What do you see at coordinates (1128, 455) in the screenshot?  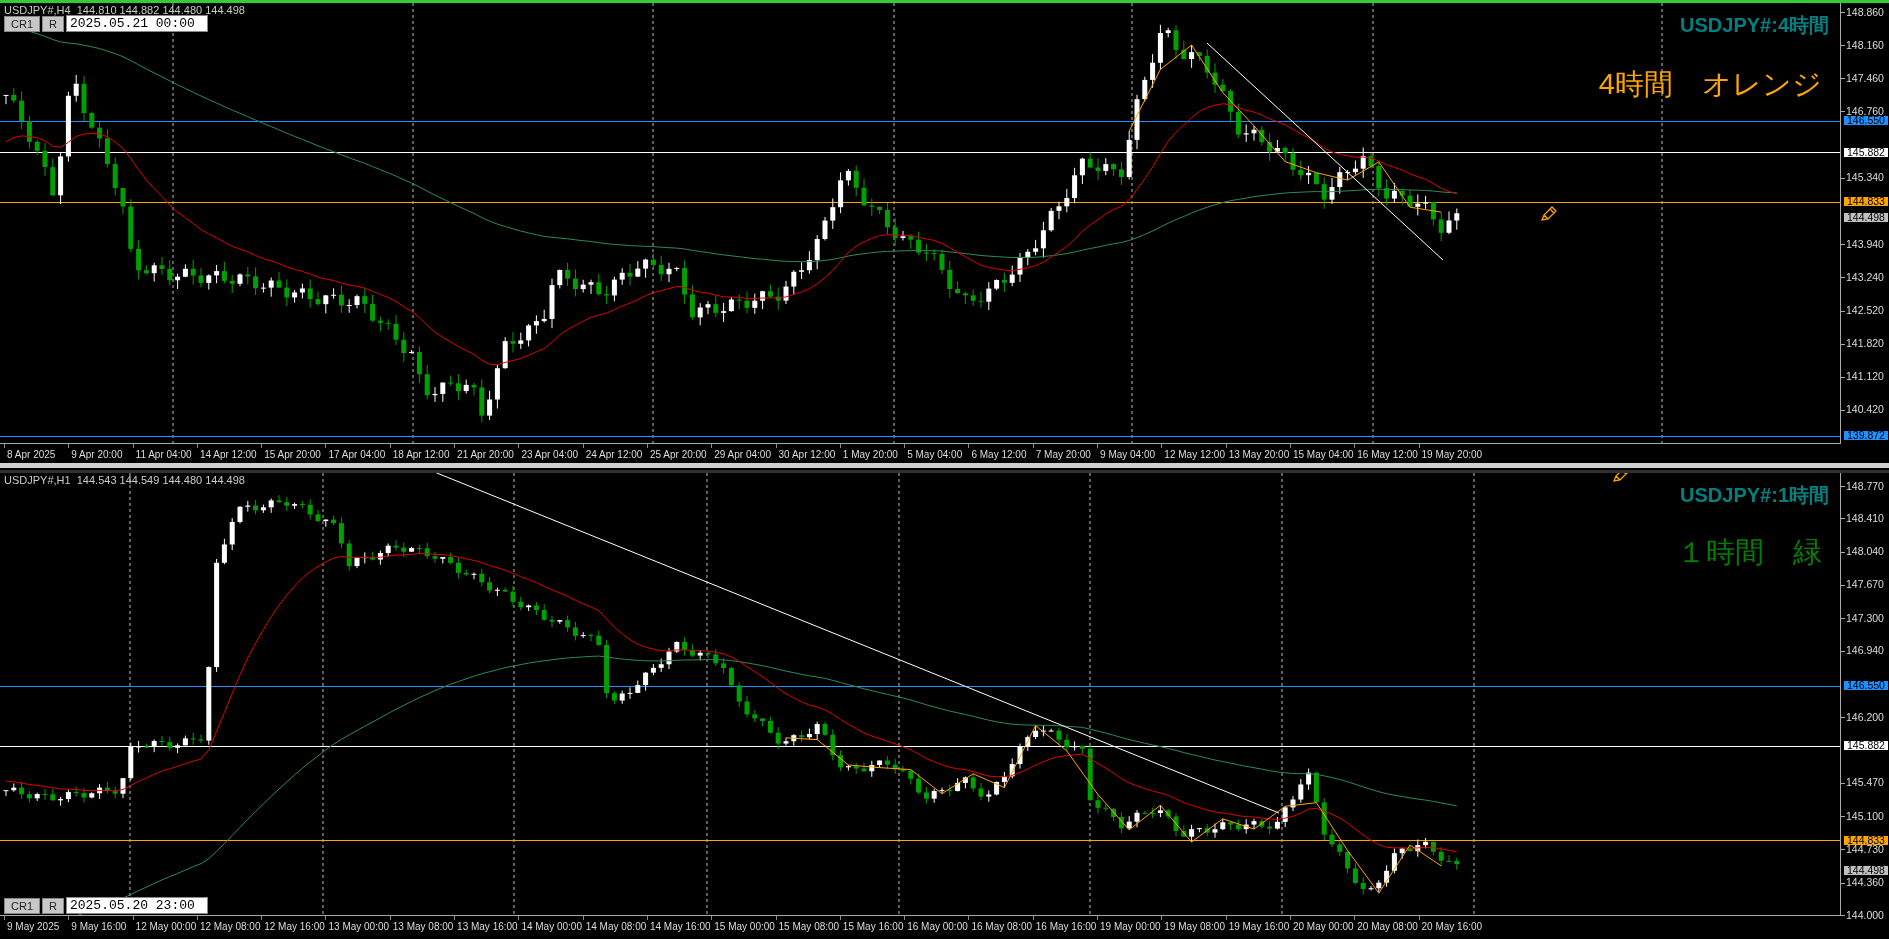 I see `time-label: 9 May 04:00` at bounding box center [1128, 455].